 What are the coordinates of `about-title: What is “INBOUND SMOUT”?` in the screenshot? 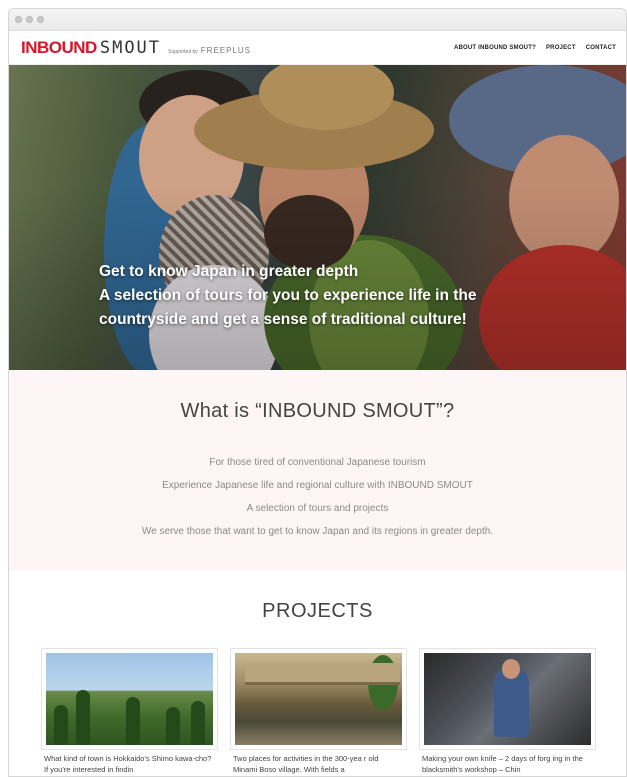 It's located at (317, 411).